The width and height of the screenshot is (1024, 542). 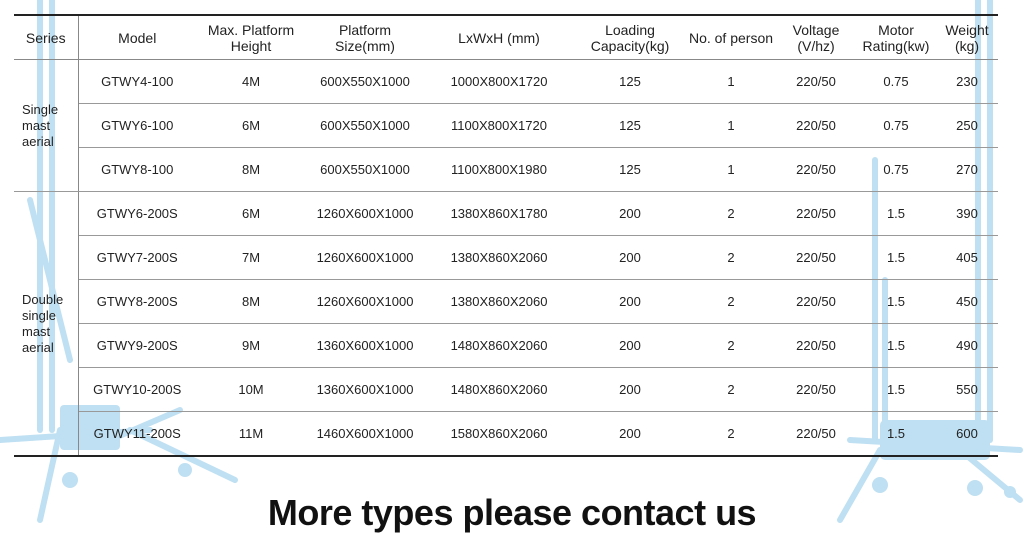 What do you see at coordinates (499, 169) in the screenshot?
I see `cell-dimensions: 1100X800X1980` at bounding box center [499, 169].